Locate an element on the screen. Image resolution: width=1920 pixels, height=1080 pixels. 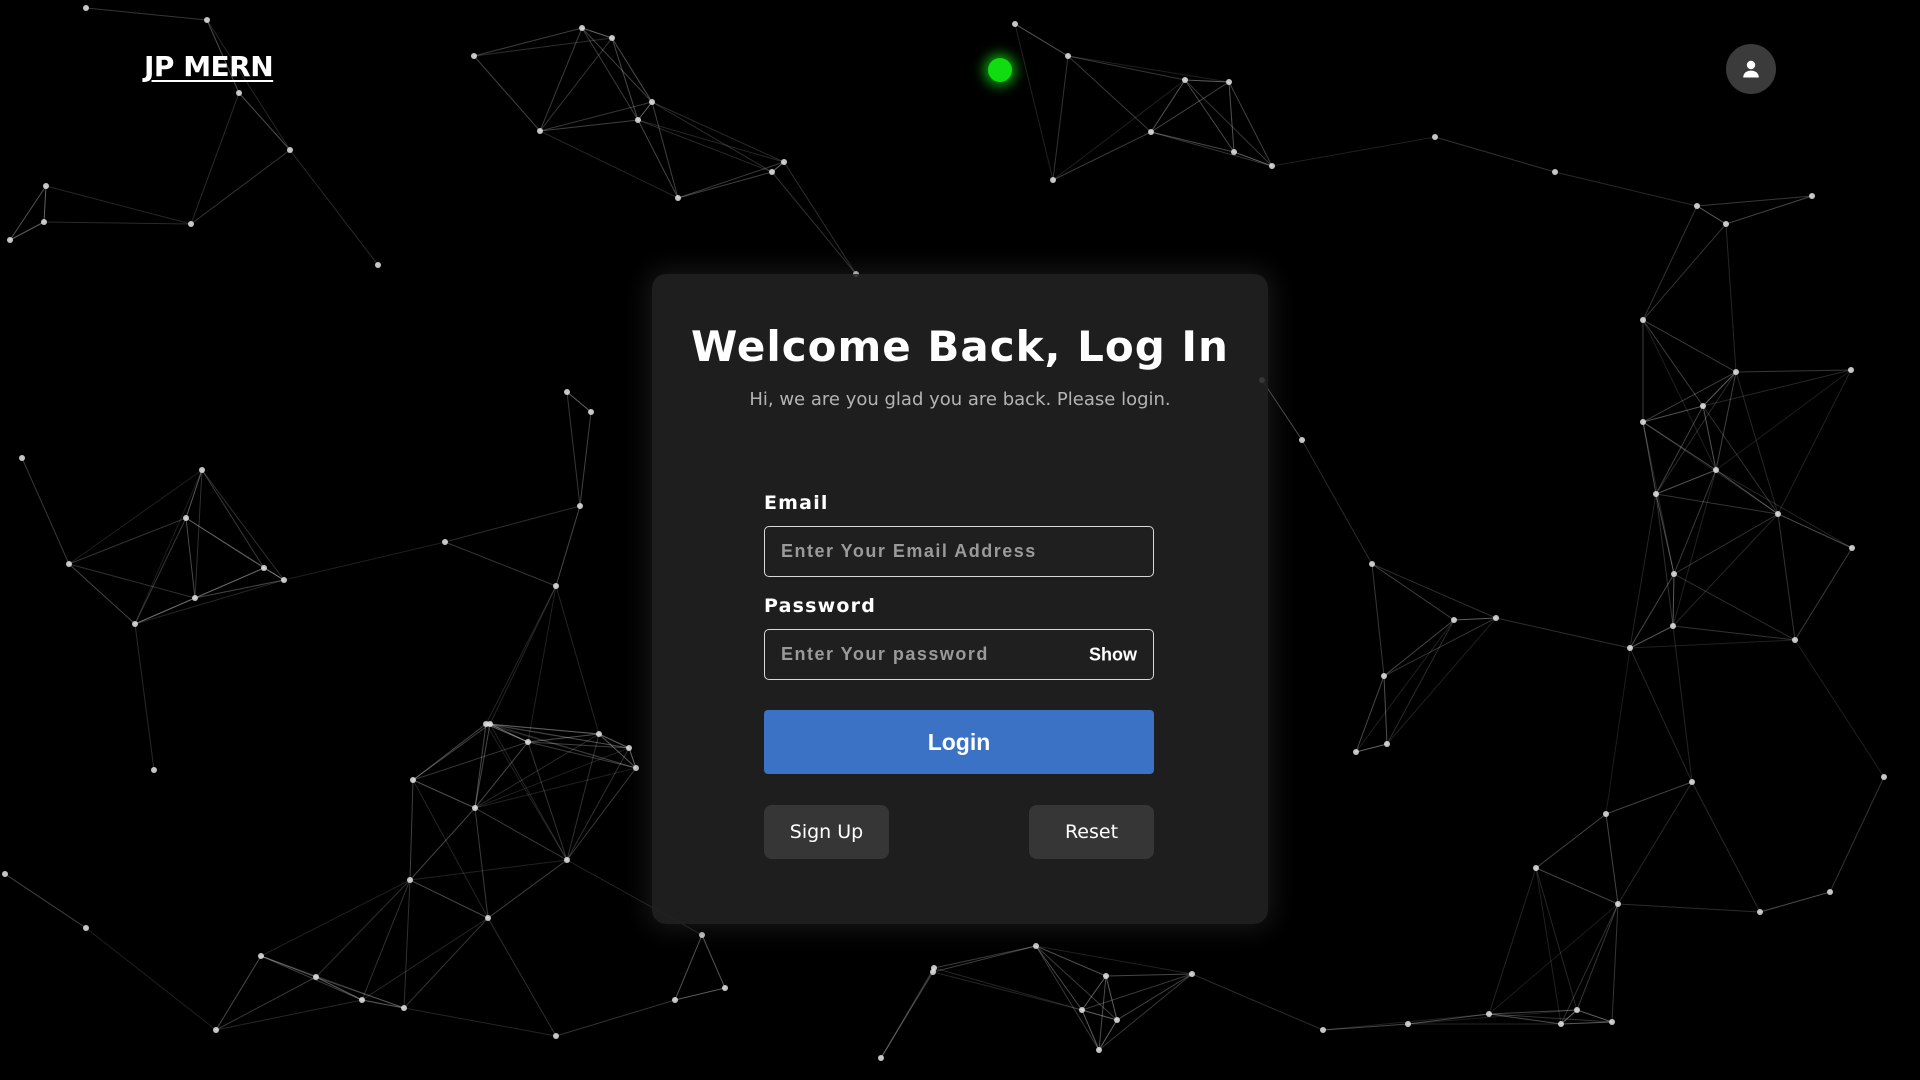
email-label: Email is located at coordinates (796, 503).